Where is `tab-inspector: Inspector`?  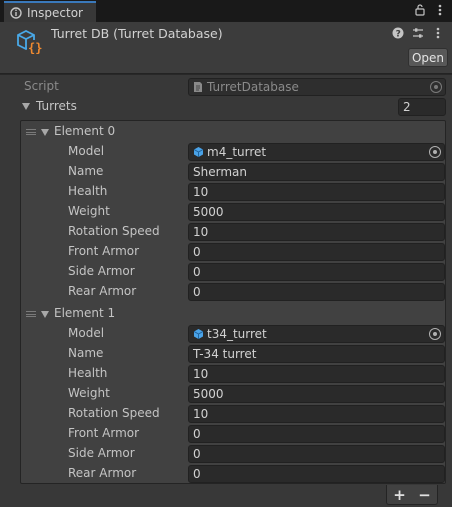
tab-inspector: Inspector is located at coordinates (50, 12).